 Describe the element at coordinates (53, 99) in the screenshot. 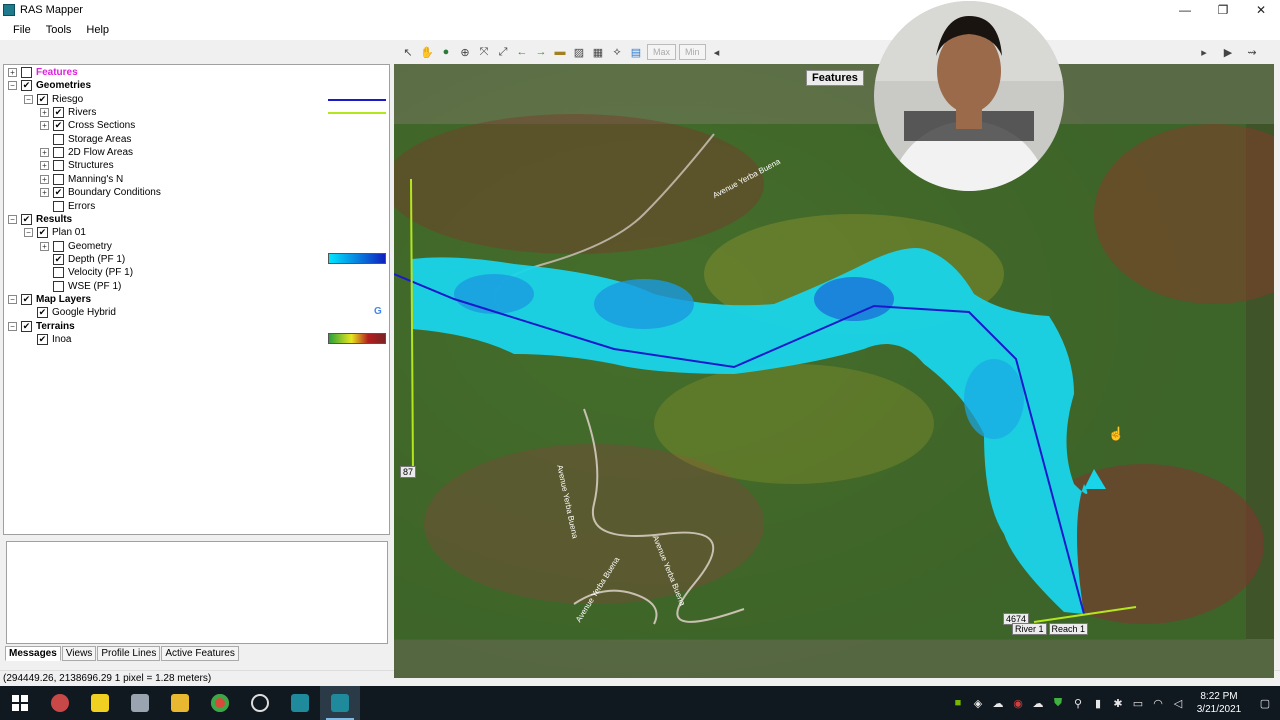

I see `tree-item: − ✔ Riesgo` at that location.